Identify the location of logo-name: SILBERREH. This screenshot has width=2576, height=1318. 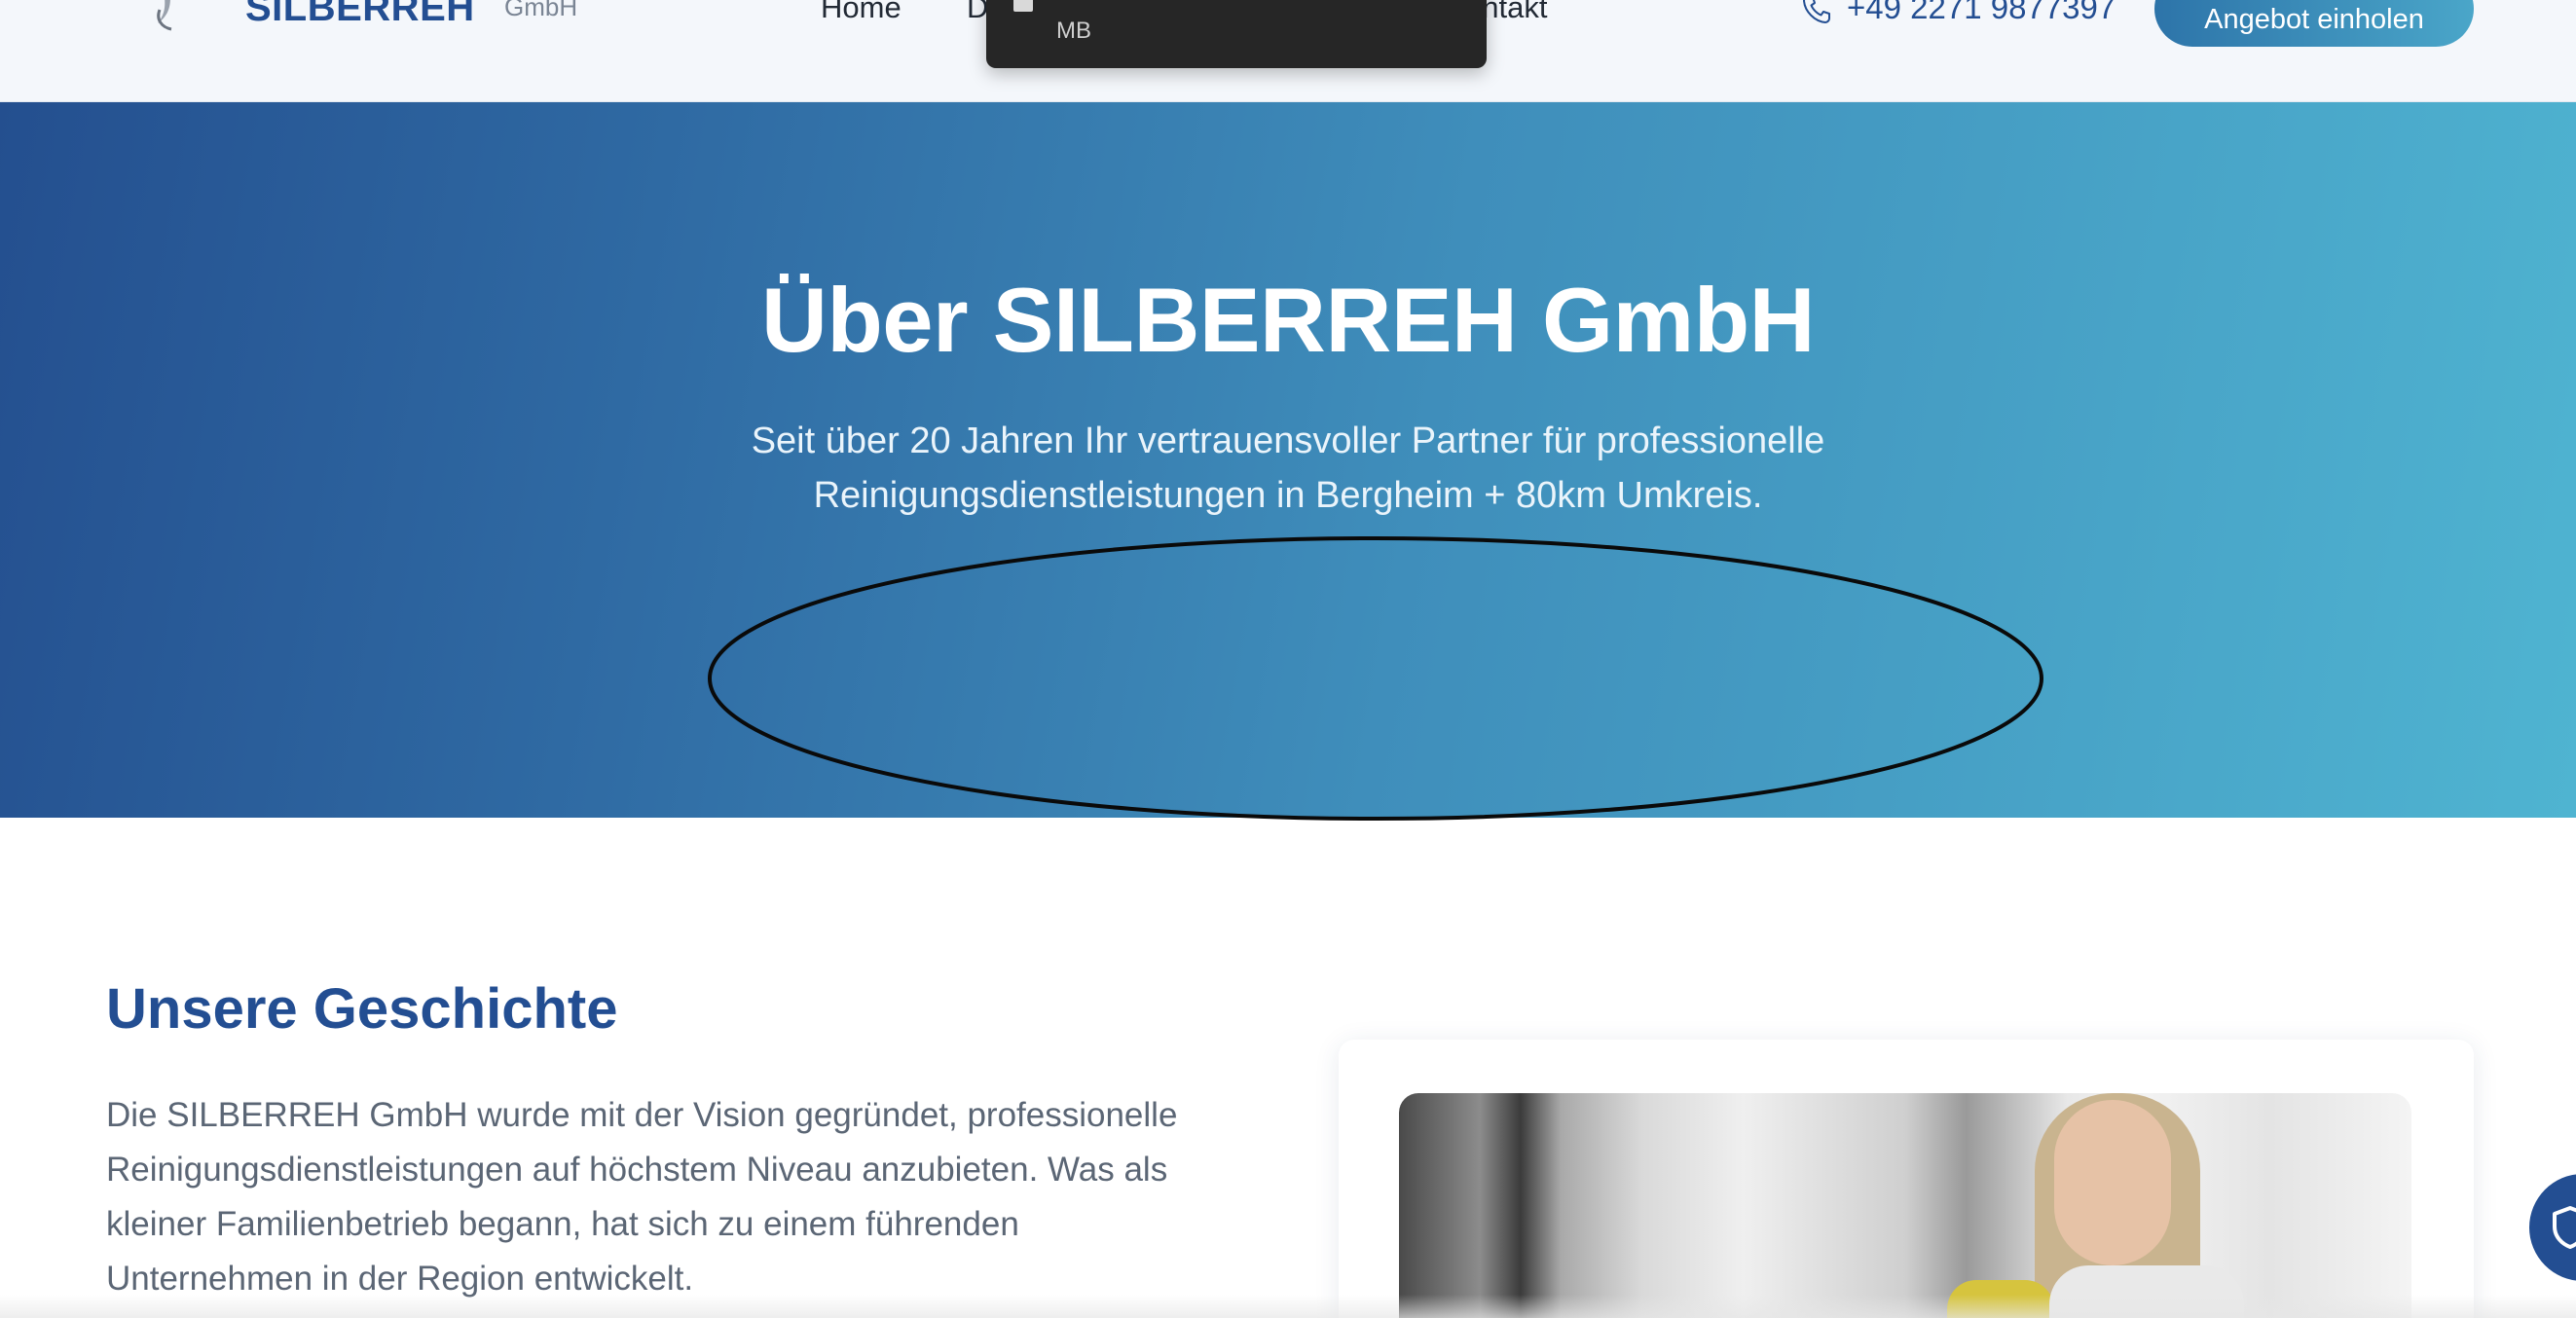
(360, 15).